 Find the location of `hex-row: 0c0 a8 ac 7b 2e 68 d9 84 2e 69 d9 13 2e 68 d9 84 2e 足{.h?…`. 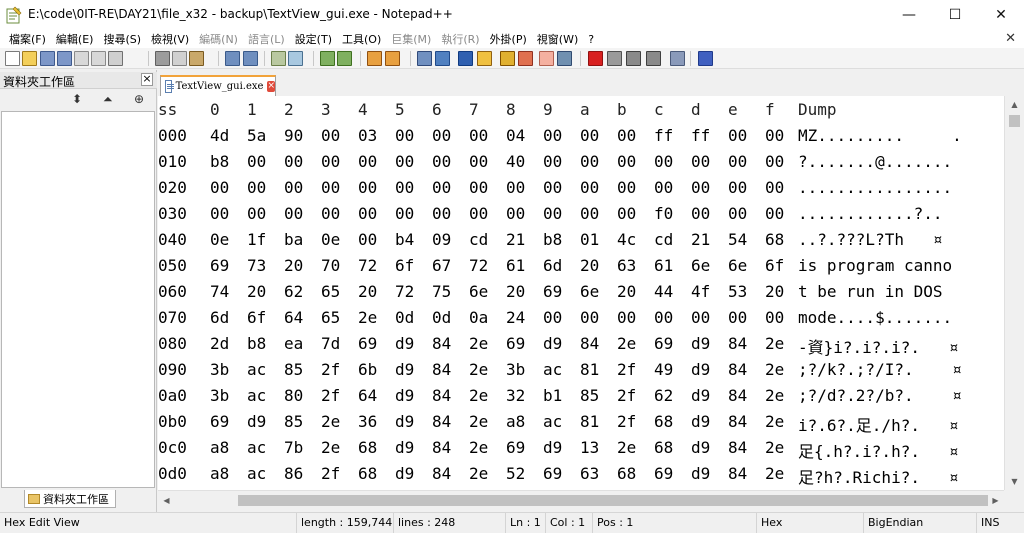

hex-row: 0c0 a8 ac 7b 2e 68 d9 84 2e 69 d9 13 2e 68 d9 84 2e 足{.h?… is located at coordinates (581, 448).